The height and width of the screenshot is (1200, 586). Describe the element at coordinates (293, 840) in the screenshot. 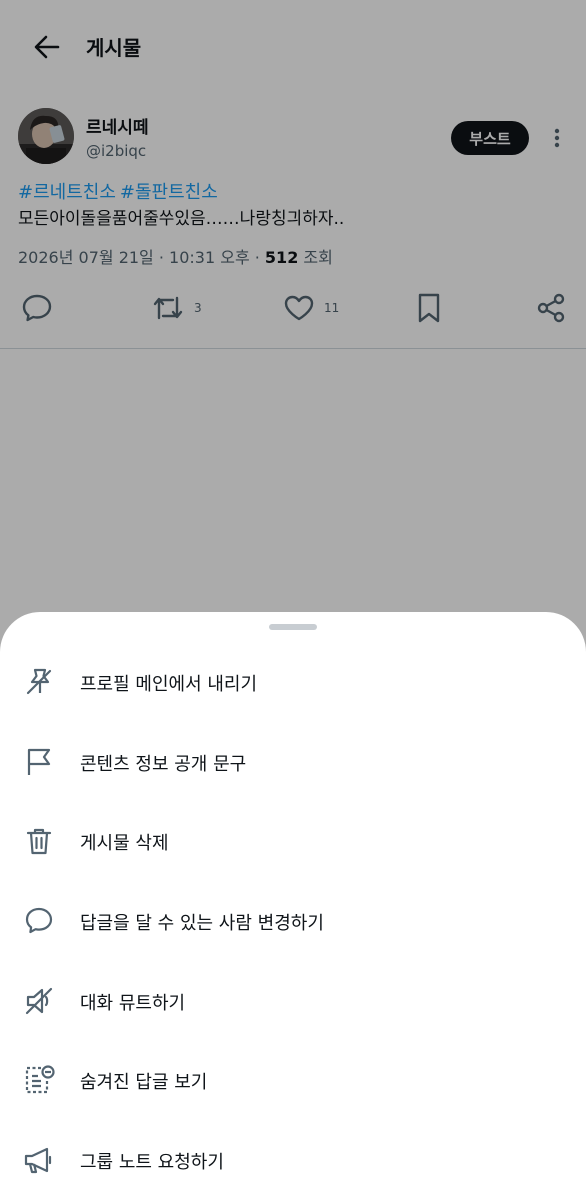

I see `menu-item-delete-post: 게시물 삭제` at that location.